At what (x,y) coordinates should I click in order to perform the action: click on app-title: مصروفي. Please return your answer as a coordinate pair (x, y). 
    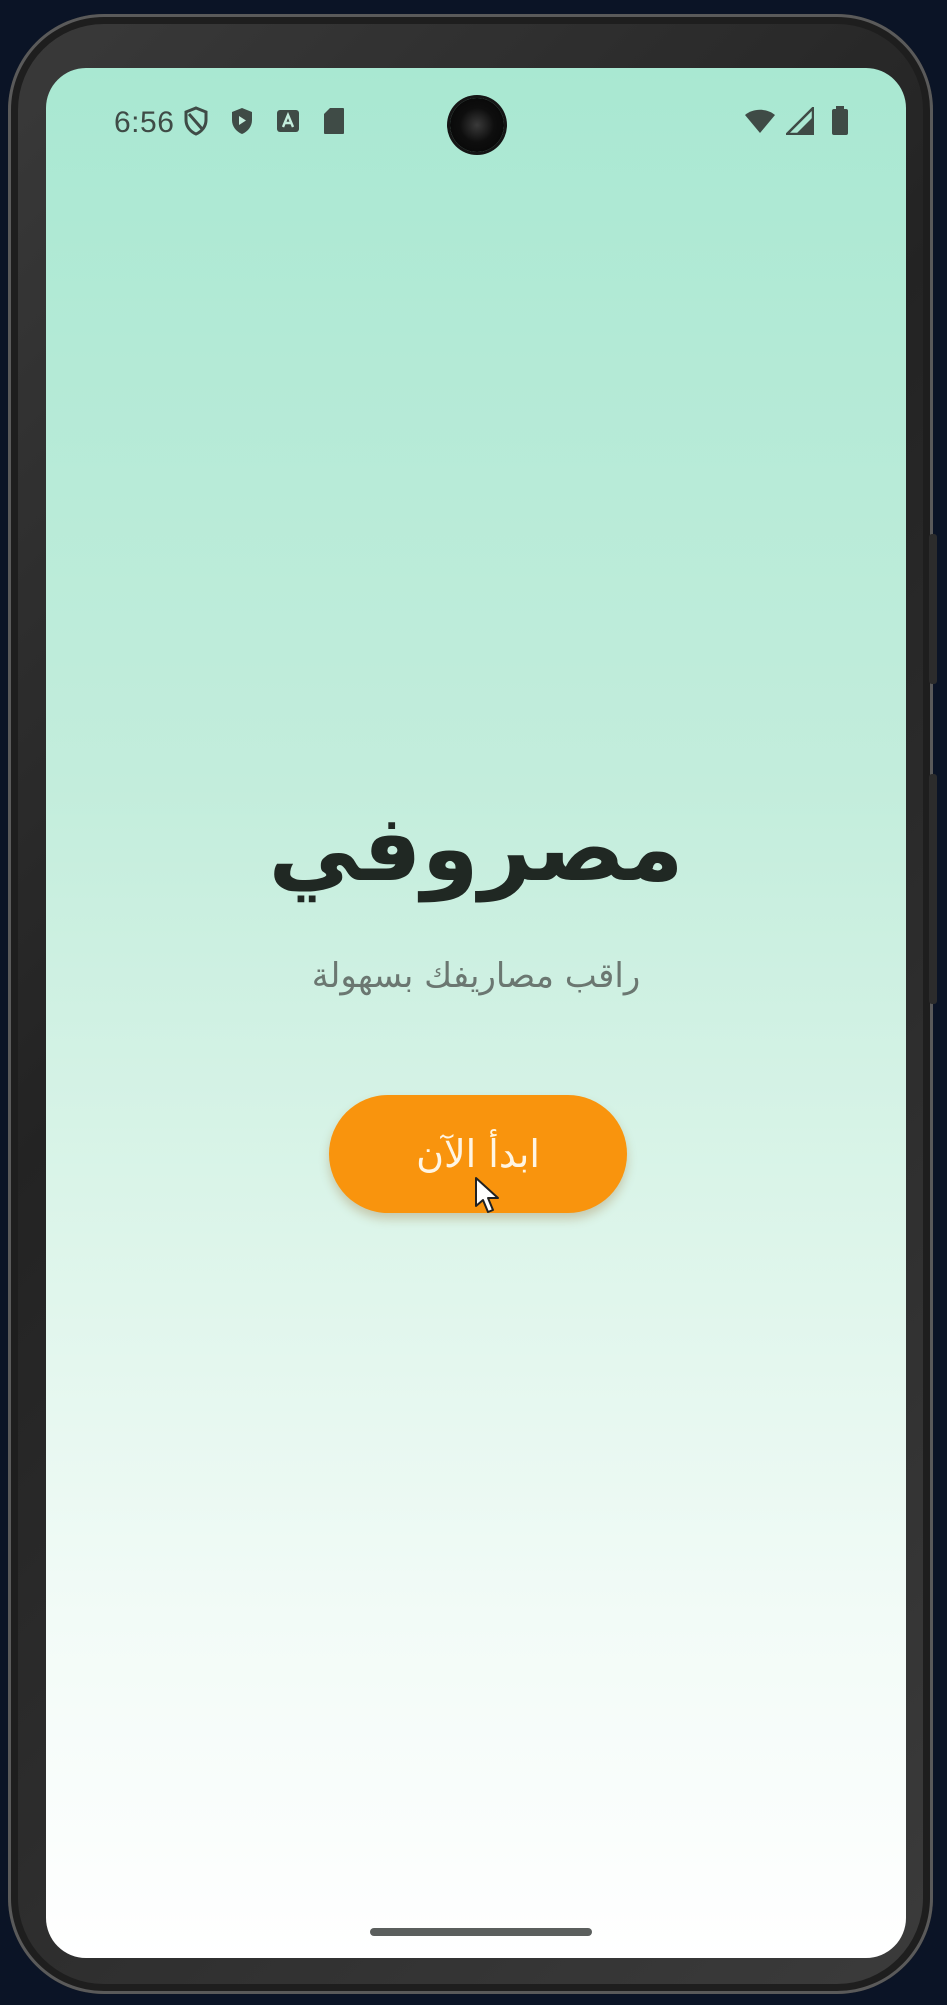
    Looking at the image, I should click on (476, 848).